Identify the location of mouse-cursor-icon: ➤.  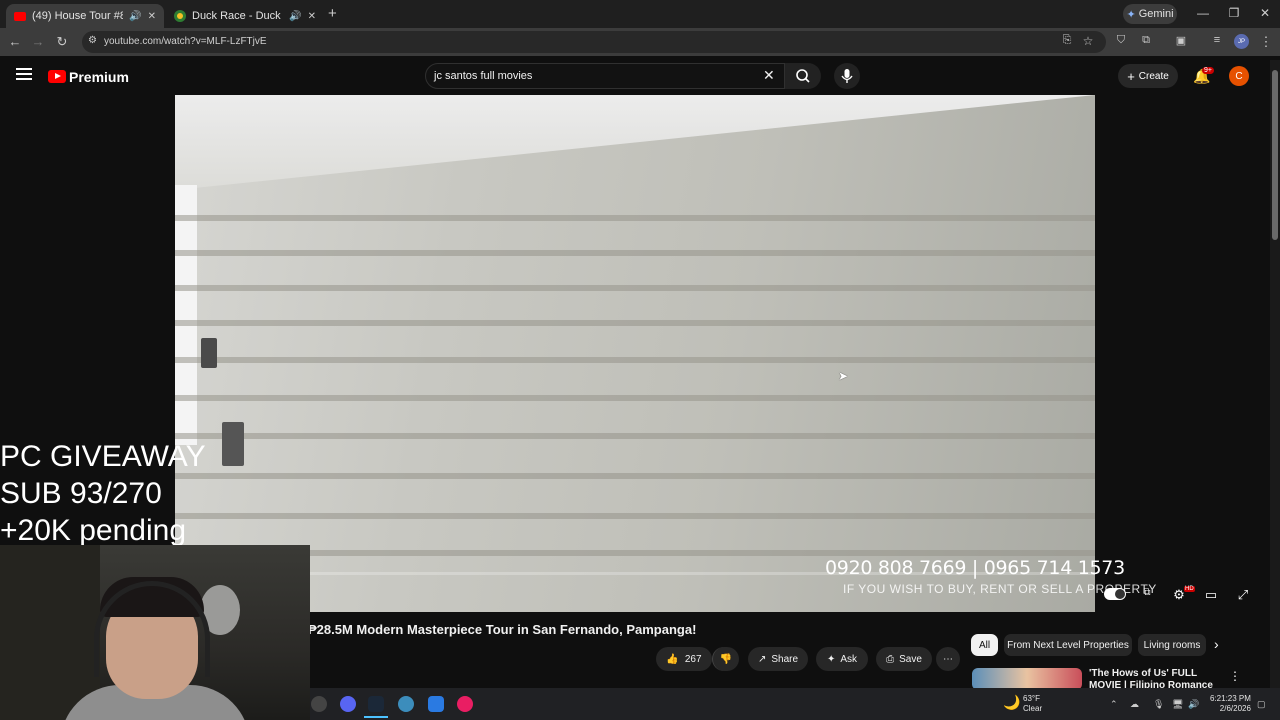
(843, 376).